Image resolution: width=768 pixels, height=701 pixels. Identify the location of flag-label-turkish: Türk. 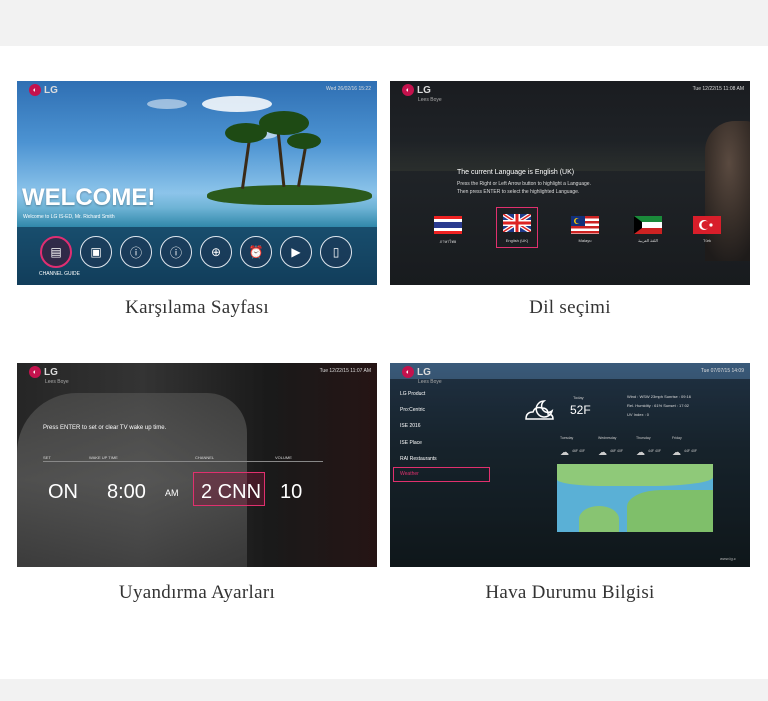
(707, 240).